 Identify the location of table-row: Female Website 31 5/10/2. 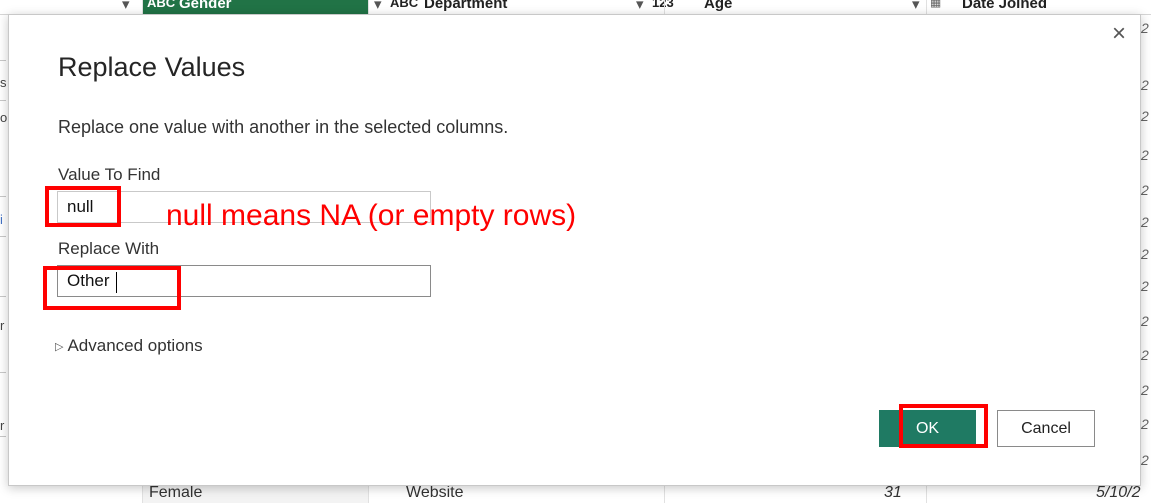
(575, 493).